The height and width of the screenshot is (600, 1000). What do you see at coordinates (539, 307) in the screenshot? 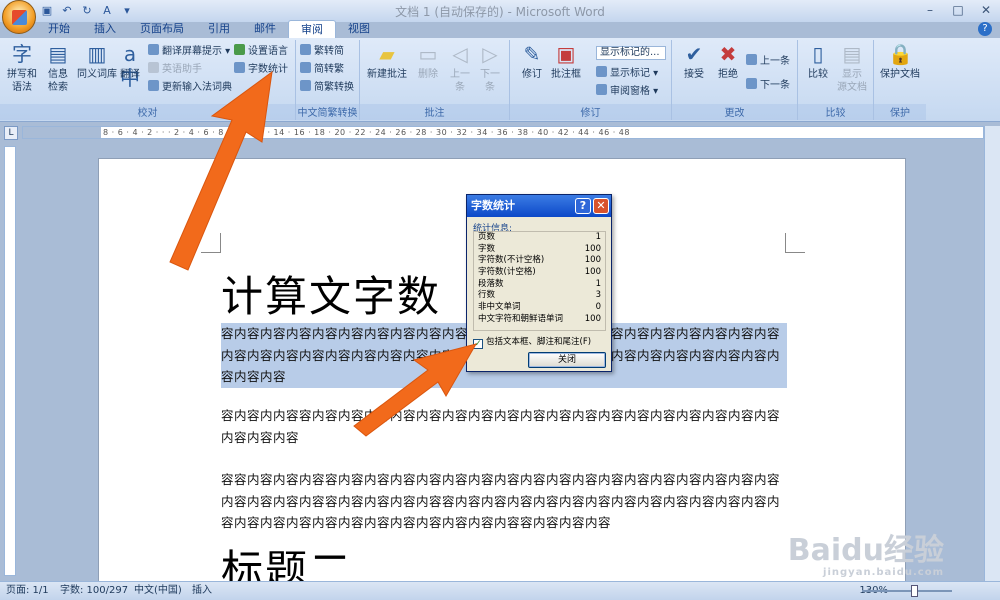
I see `stat-row: 非中文单词 0` at bounding box center [539, 307].